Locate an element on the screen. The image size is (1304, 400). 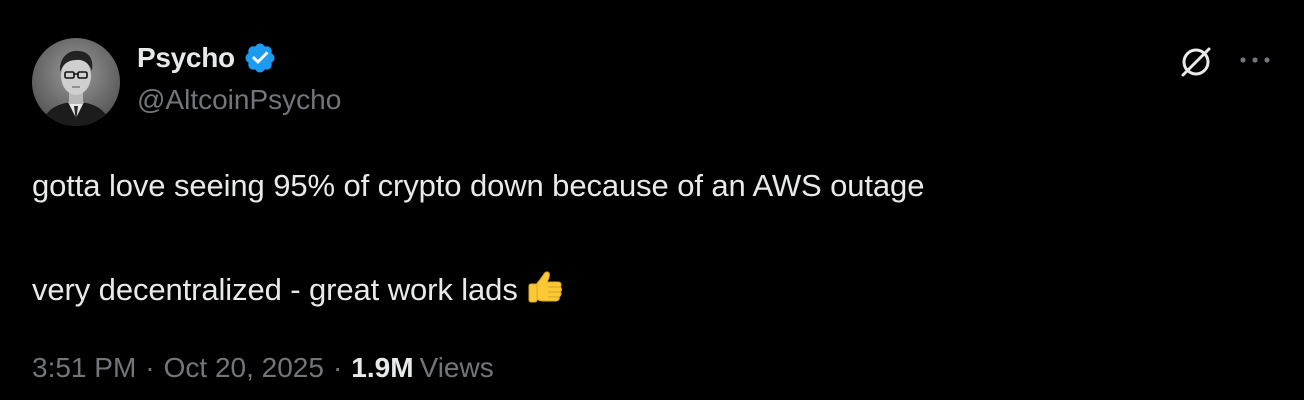
views-label: Views is located at coordinates (457, 368).